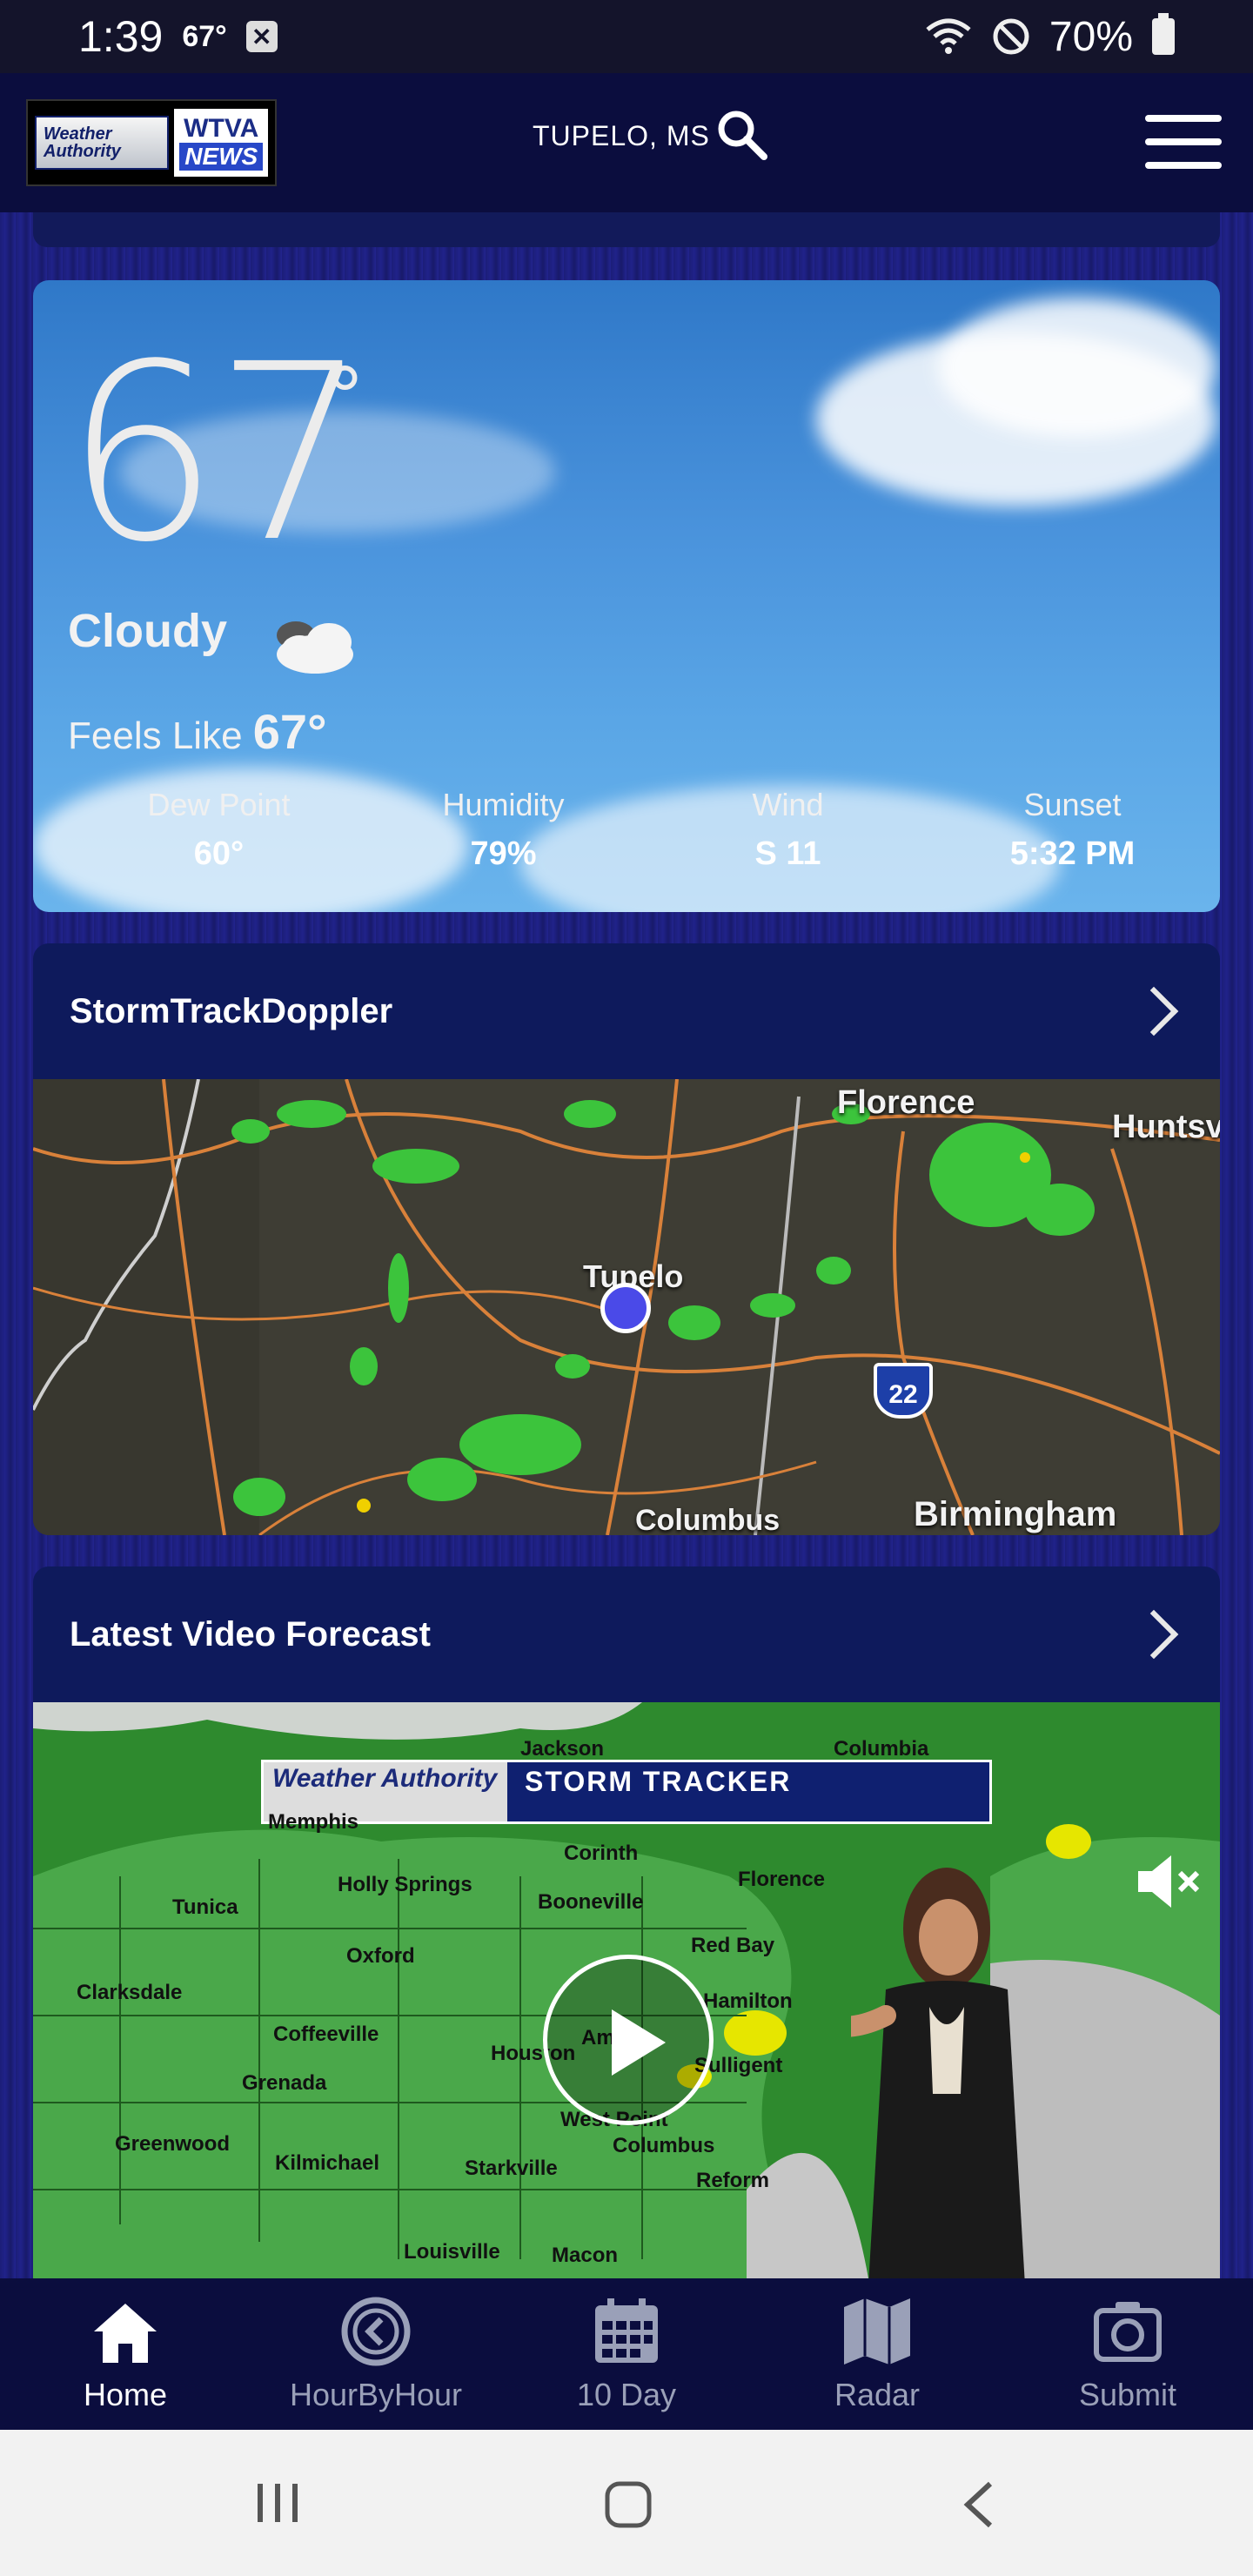 The image size is (1253, 2576). What do you see at coordinates (1166, 1127) in the screenshot?
I see `map-label-huntsville: Huntsv` at bounding box center [1166, 1127].